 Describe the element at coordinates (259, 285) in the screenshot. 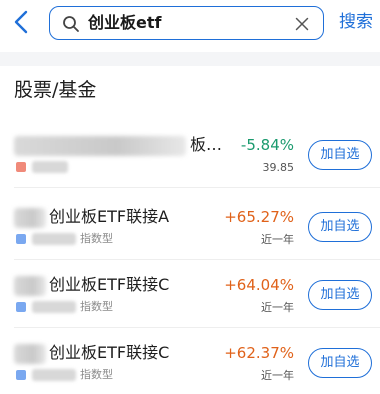

I see `change-value: +64.04%` at that location.